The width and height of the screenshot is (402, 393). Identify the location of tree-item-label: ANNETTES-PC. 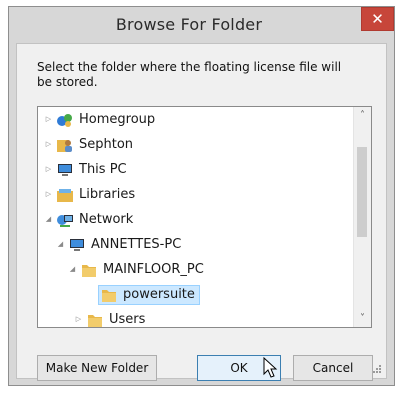
(136, 244).